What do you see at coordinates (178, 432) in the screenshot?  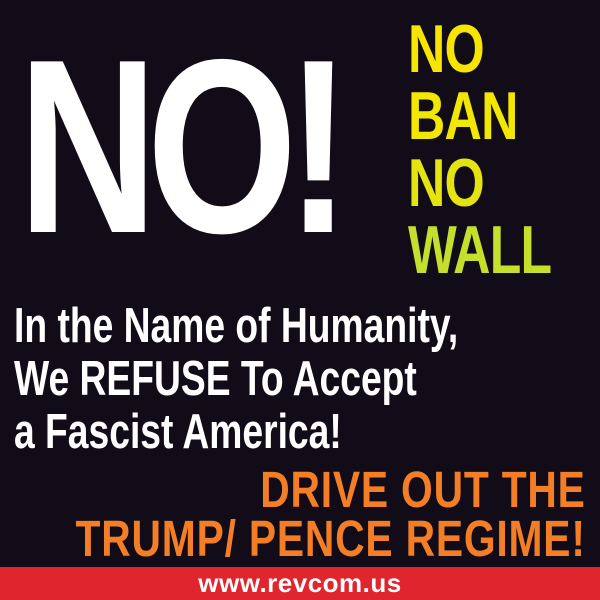 I see `statement-line-3: a Fascist America!` at bounding box center [178, 432].